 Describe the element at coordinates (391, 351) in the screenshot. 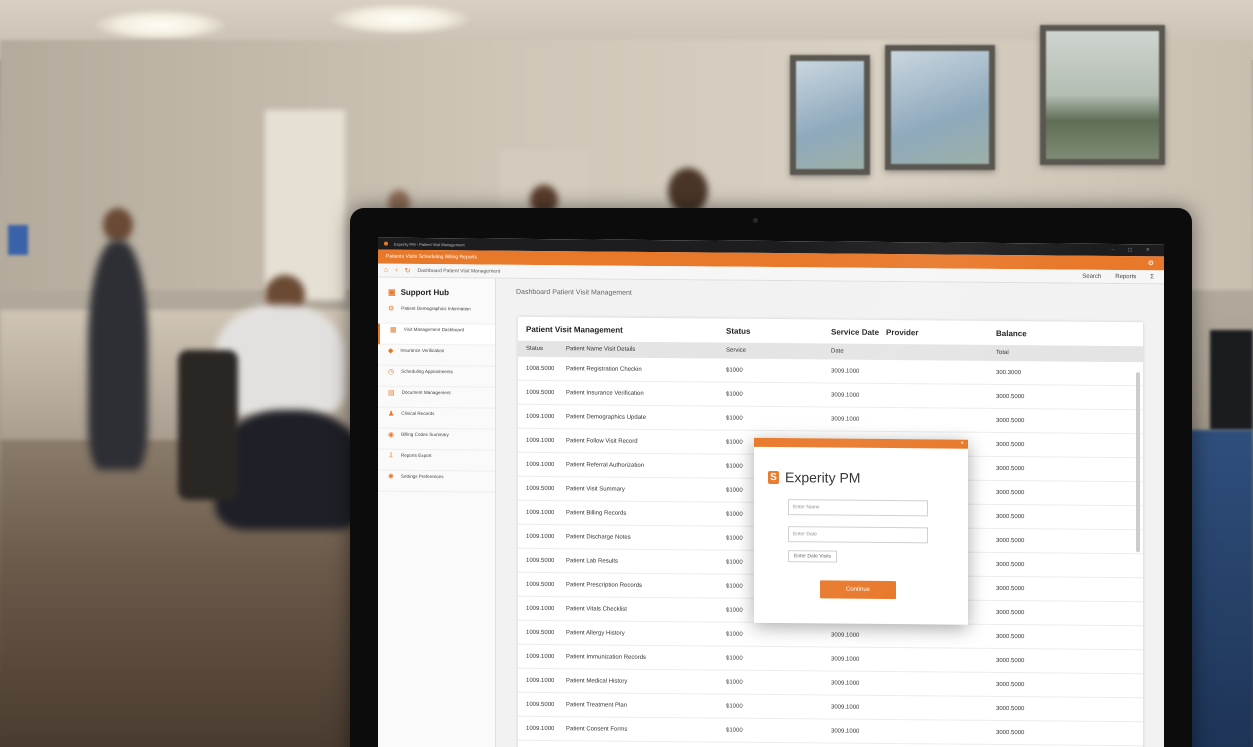

I see `shield-icon: ◆` at that location.